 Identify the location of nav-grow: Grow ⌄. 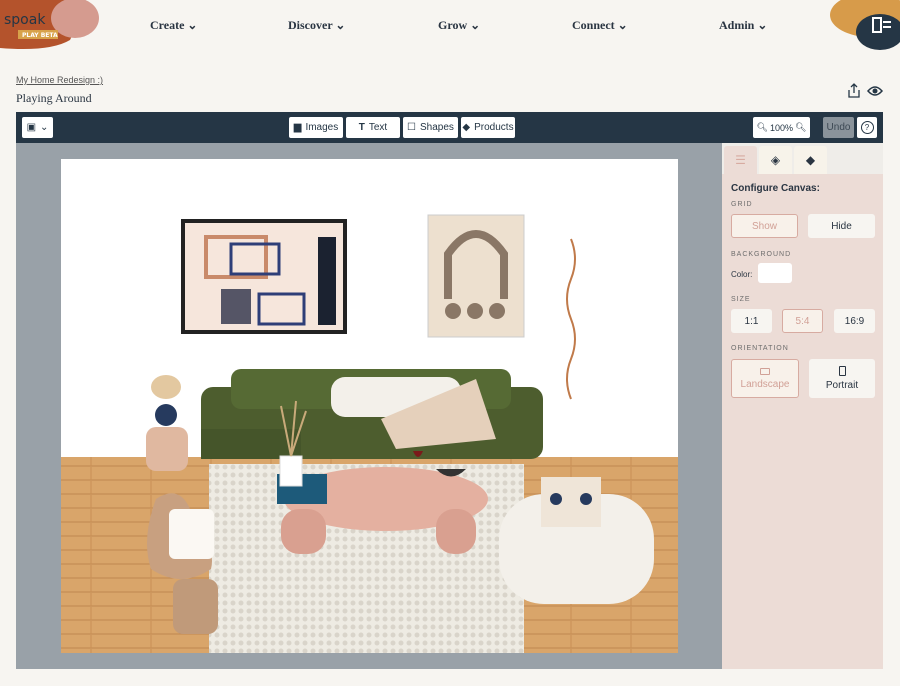
(459, 25).